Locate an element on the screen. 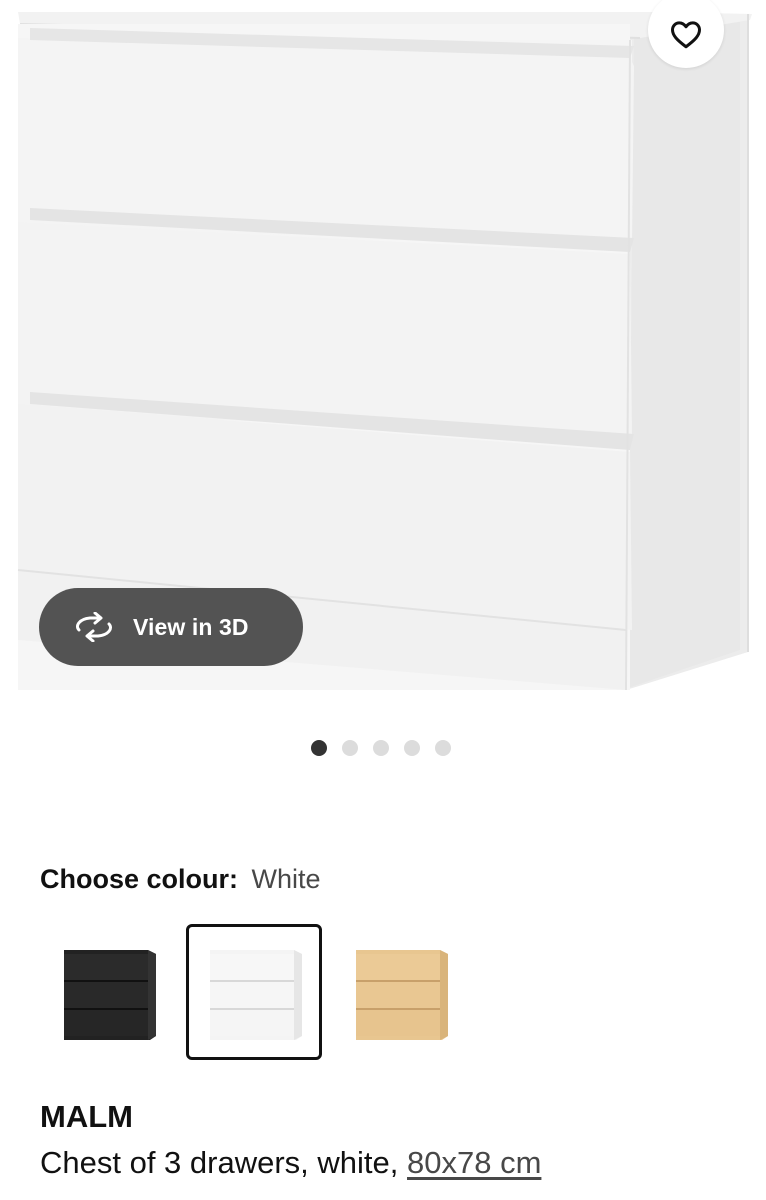 This screenshot has width=766, height=1200. heart-icon is located at coordinates (686, 35).